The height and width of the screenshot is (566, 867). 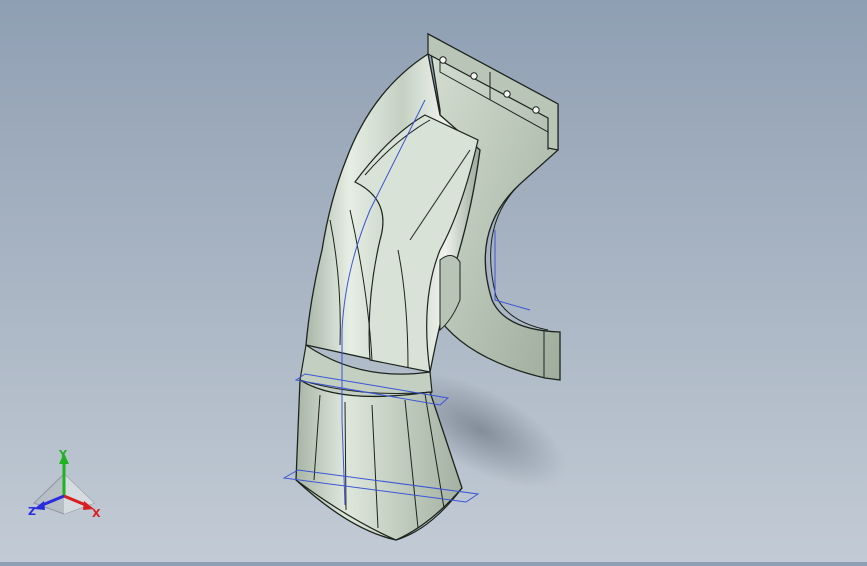 What do you see at coordinates (96, 513) in the screenshot?
I see `x-axis-label: X` at bounding box center [96, 513].